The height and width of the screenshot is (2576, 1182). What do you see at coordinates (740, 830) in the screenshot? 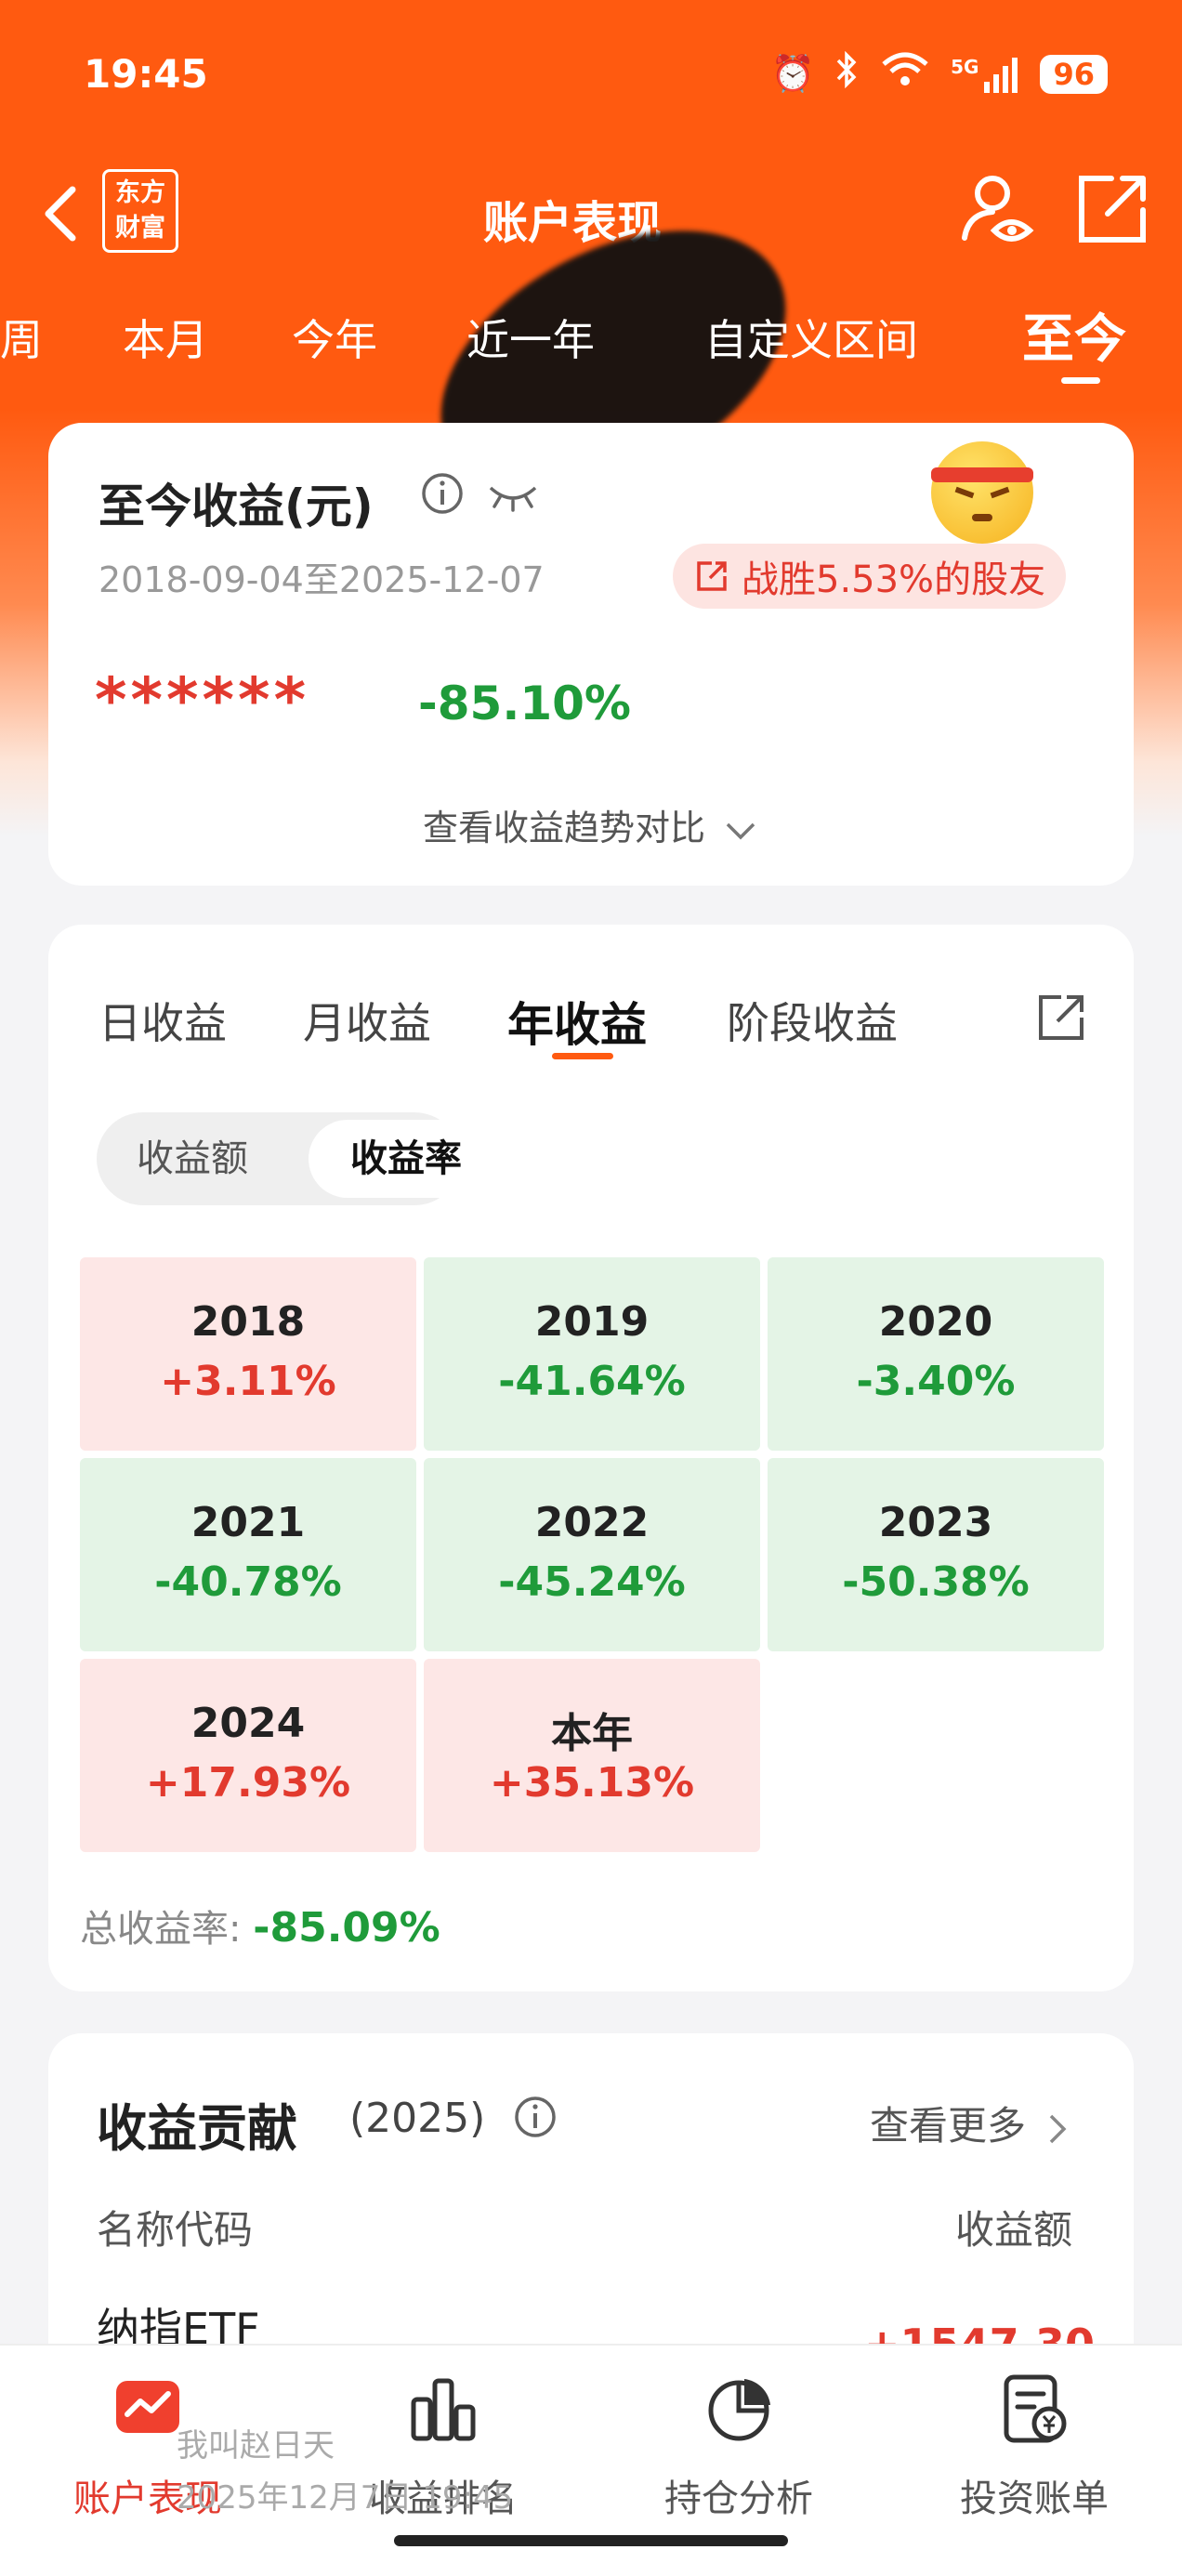
I see `chevron-down-icon` at bounding box center [740, 830].